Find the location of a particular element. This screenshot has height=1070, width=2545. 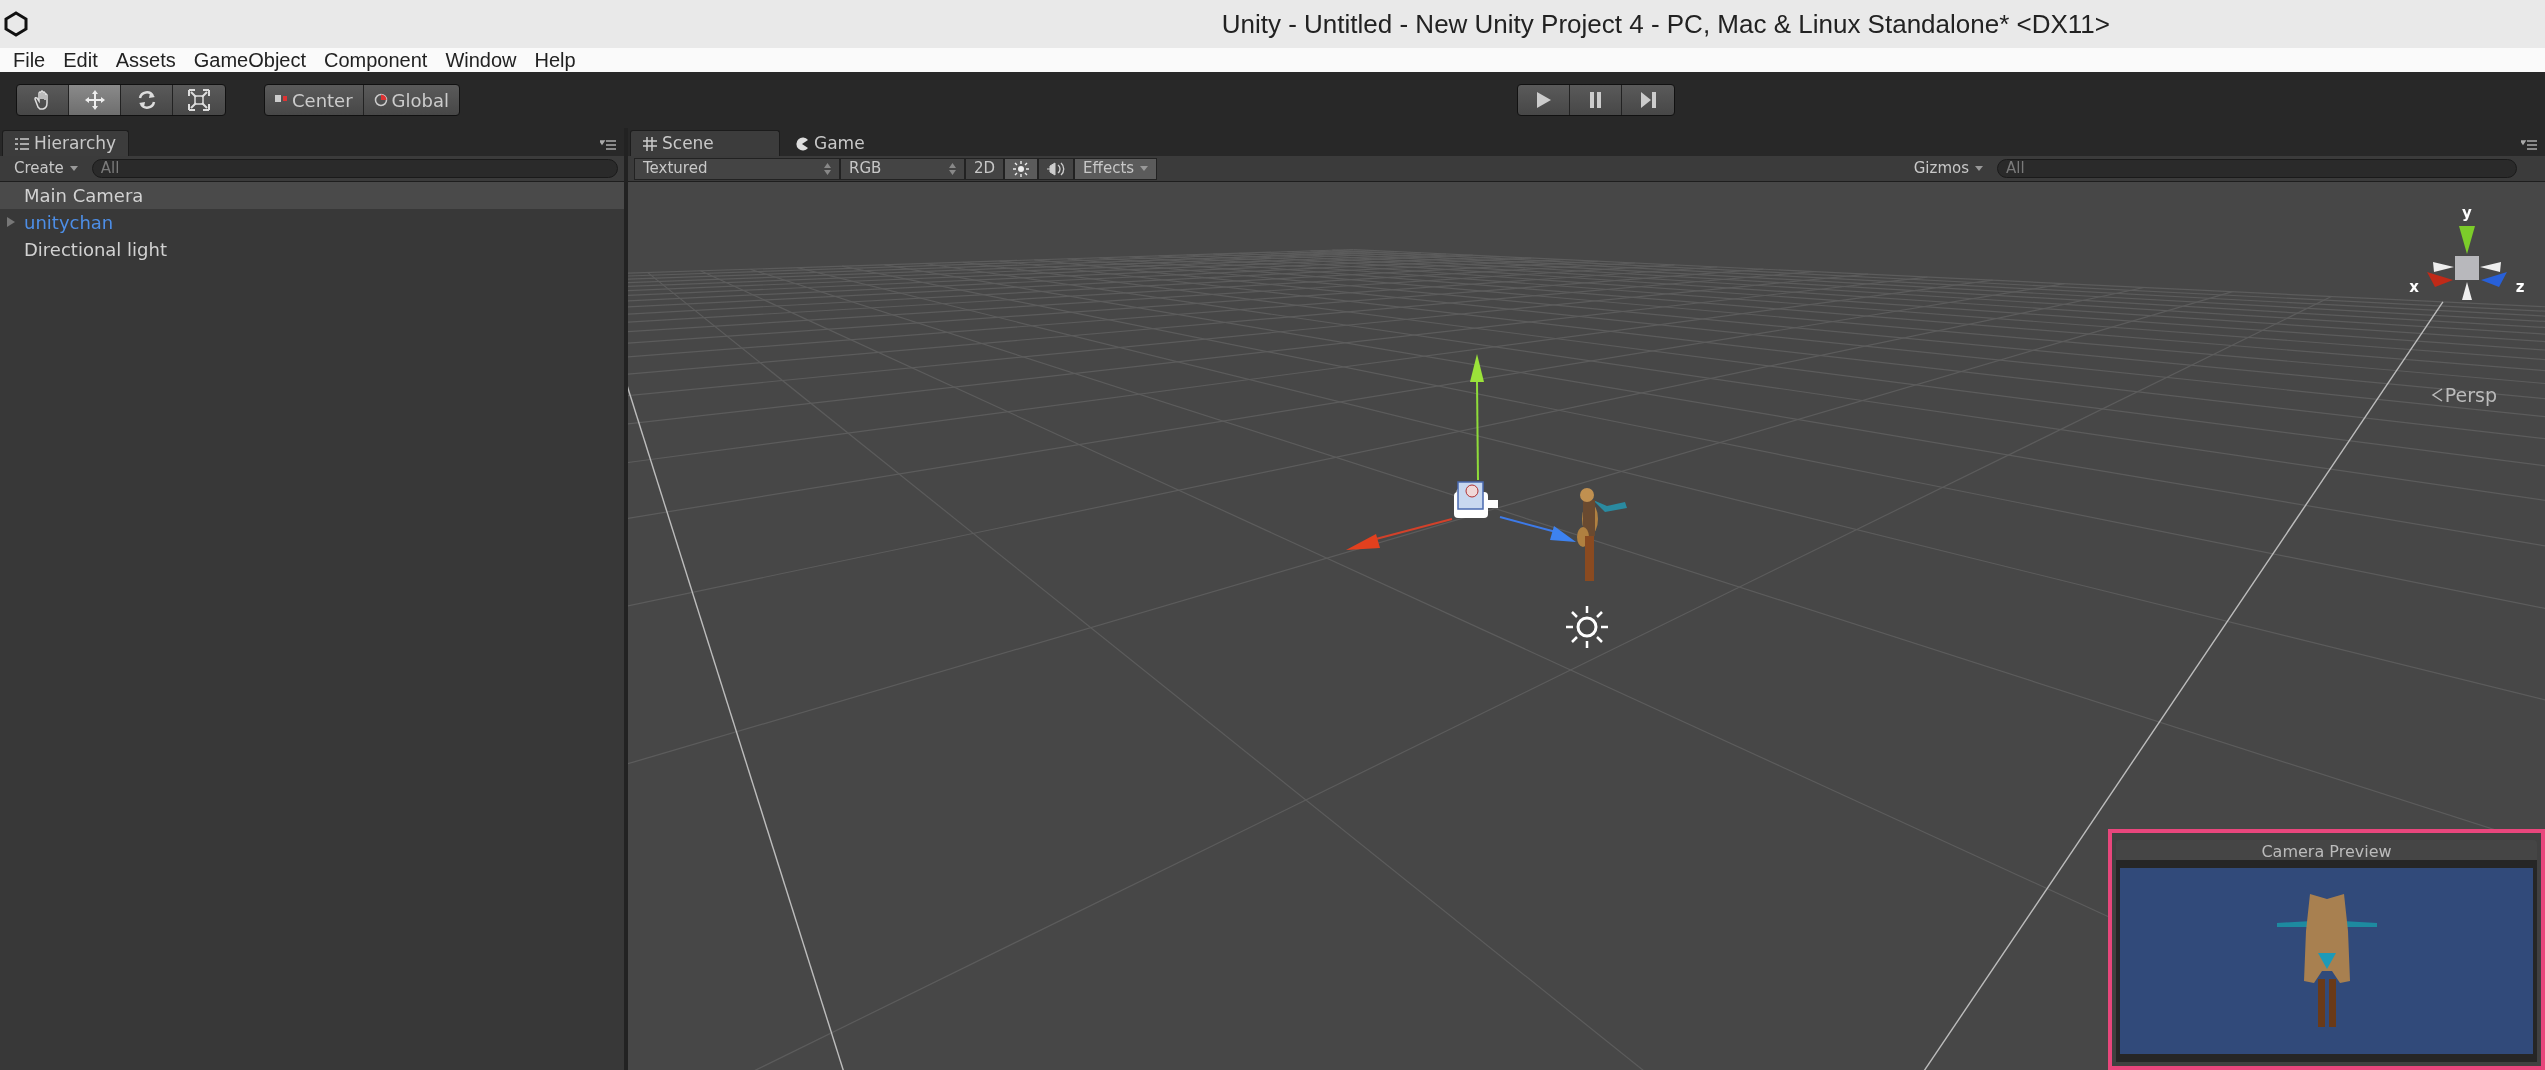

axis-label: y is located at coordinates (2467, 213).